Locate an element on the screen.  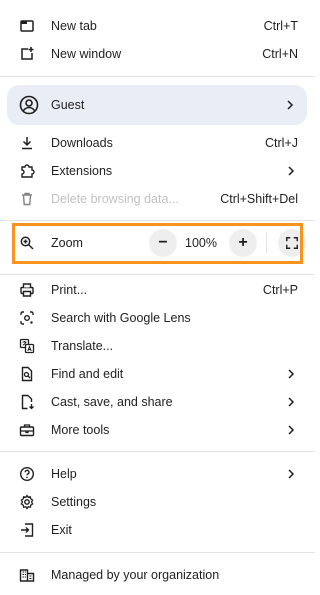
shortcut-label: Ctrl+Shift+Del is located at coordinates (259, 199).